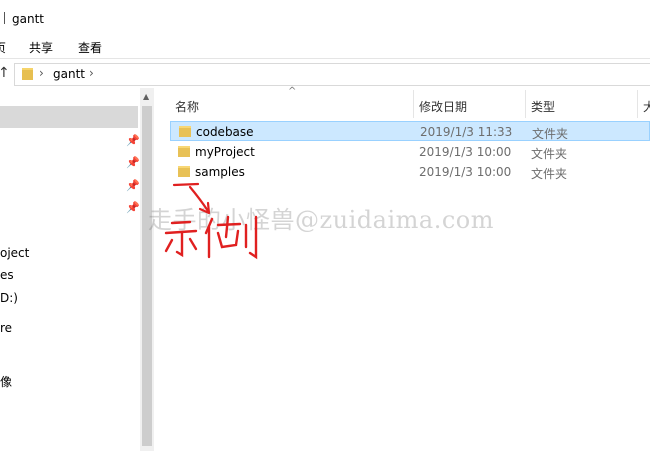  I want to click on navigation-row: ↑ › gantt ›, so click(325, 74).